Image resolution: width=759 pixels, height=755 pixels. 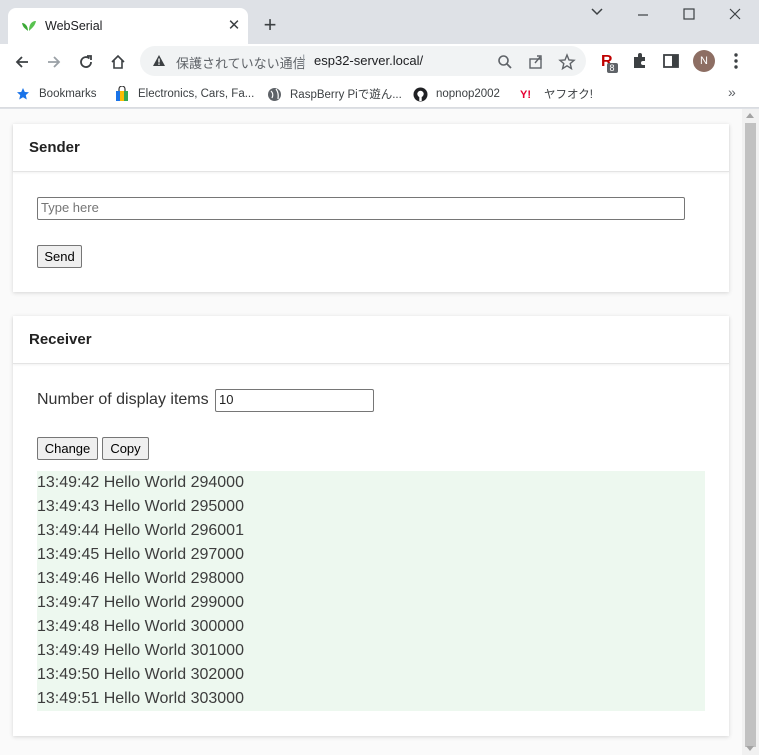 I want to click on forward-button, so click(x=54, y=62).